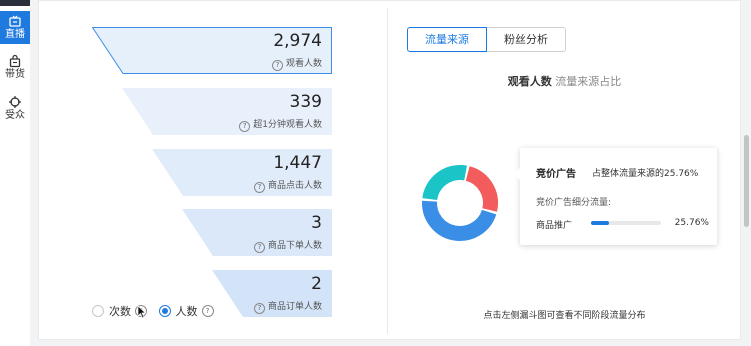 Image resolution: width=751 pixels, height=346 pixels. I want to click on radio-people: 人数?, so click(186, 311).